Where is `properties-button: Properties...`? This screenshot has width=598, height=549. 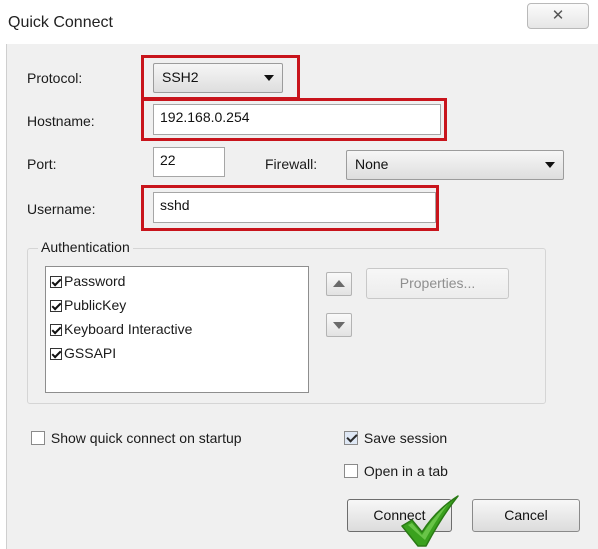 properties-button: Properties... is located at coordinates (437, 283).